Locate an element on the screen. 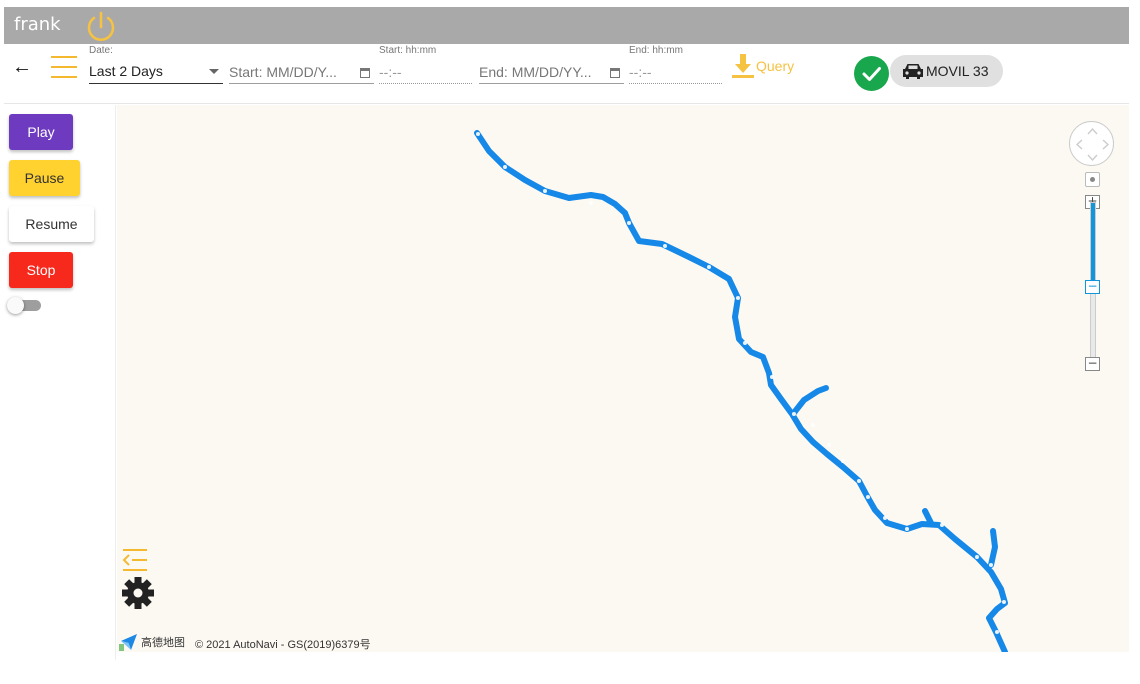 This screenshot has width=1140, height=684. date-range-value: Last 2 Days is located at coordinates (126, 71).